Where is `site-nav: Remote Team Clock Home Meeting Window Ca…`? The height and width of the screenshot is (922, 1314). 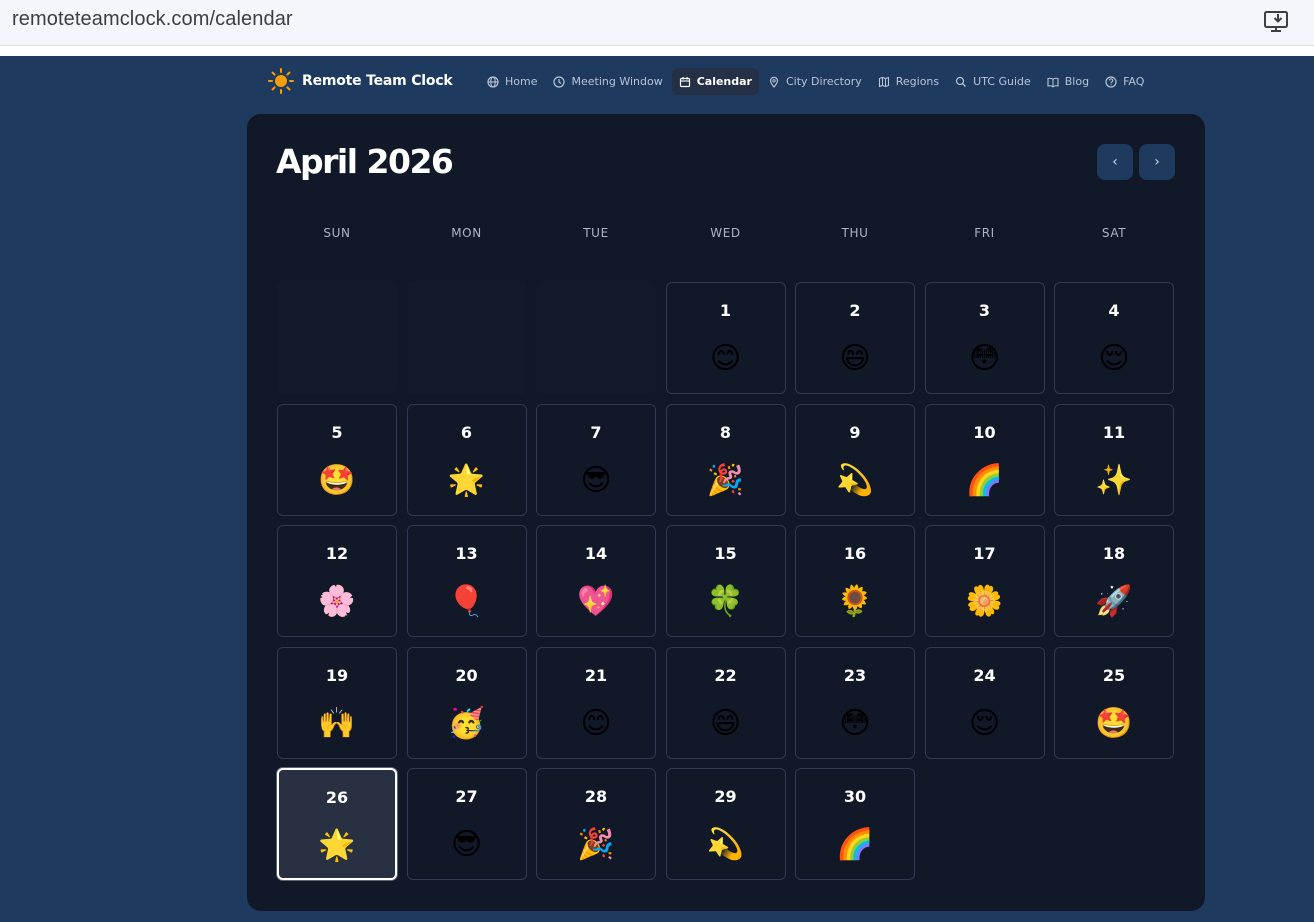 site-nav: Remote Team Clock Home Meeting Window Ca… is located at coordinates (657, 81).